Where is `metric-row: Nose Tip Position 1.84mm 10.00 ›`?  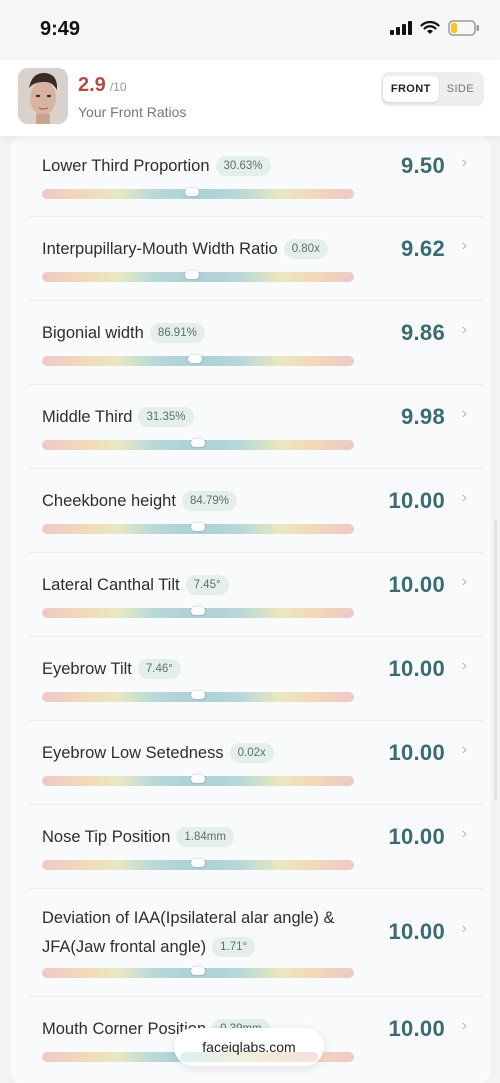
metric-row: Nose Tip Position 1.84mm 10.00 › is located at coordinates (255, 847).